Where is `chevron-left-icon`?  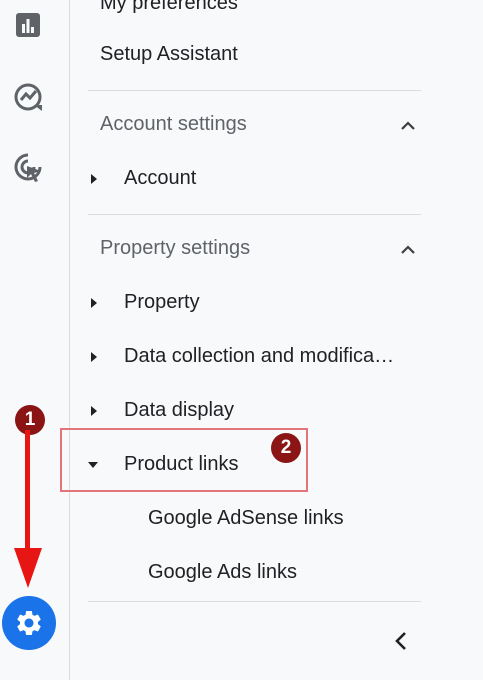
chevron-left-icon is located at coordinates (400, 641).